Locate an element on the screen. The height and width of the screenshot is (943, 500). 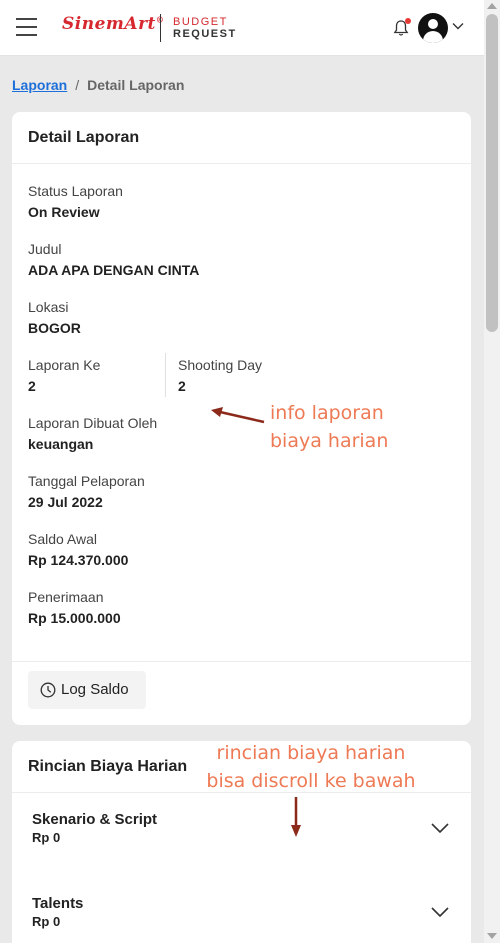
notification-dot is located at coordinates (408, 21).